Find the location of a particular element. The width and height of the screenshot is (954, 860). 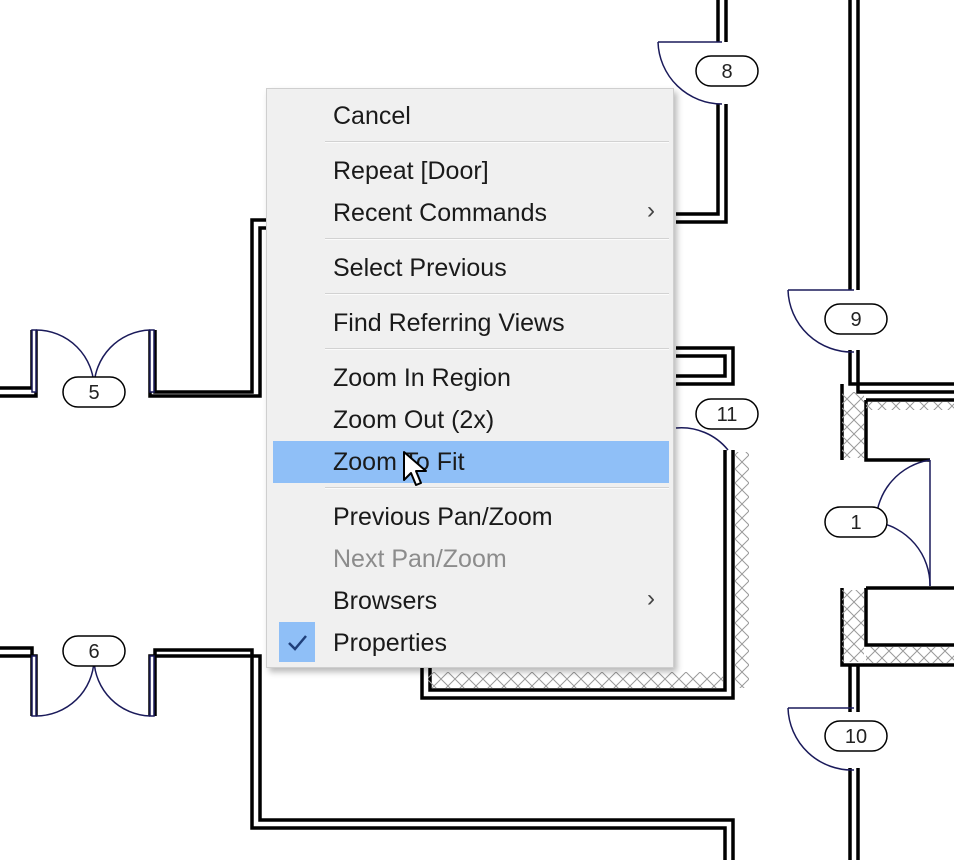

menu-item-previous-pan-zoom: Previous Pan/Zoom is located at coordinates (471, 517).